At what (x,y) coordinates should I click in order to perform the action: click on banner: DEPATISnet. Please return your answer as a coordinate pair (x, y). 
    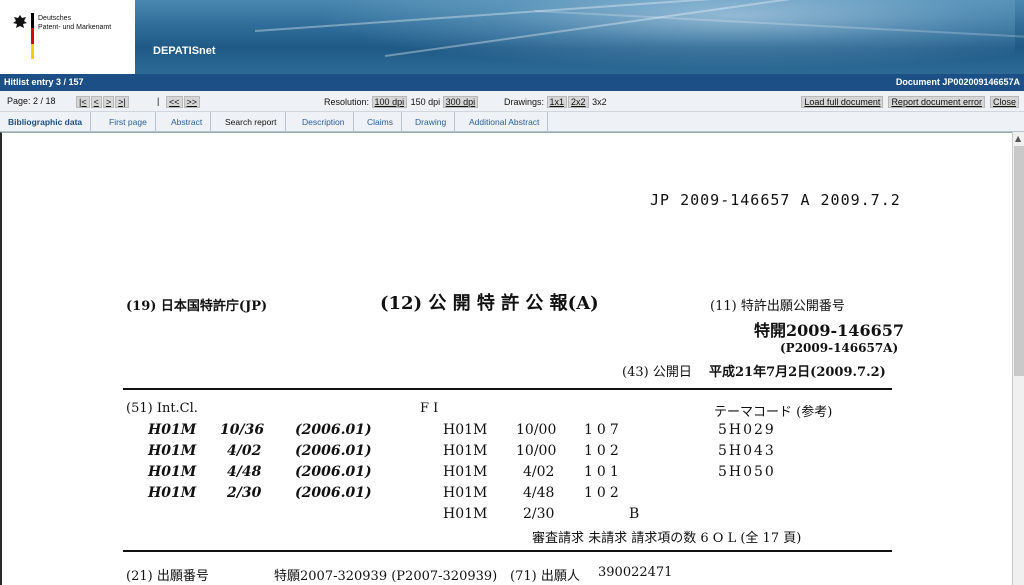
    Looking at the image, I should click on (579, 37).